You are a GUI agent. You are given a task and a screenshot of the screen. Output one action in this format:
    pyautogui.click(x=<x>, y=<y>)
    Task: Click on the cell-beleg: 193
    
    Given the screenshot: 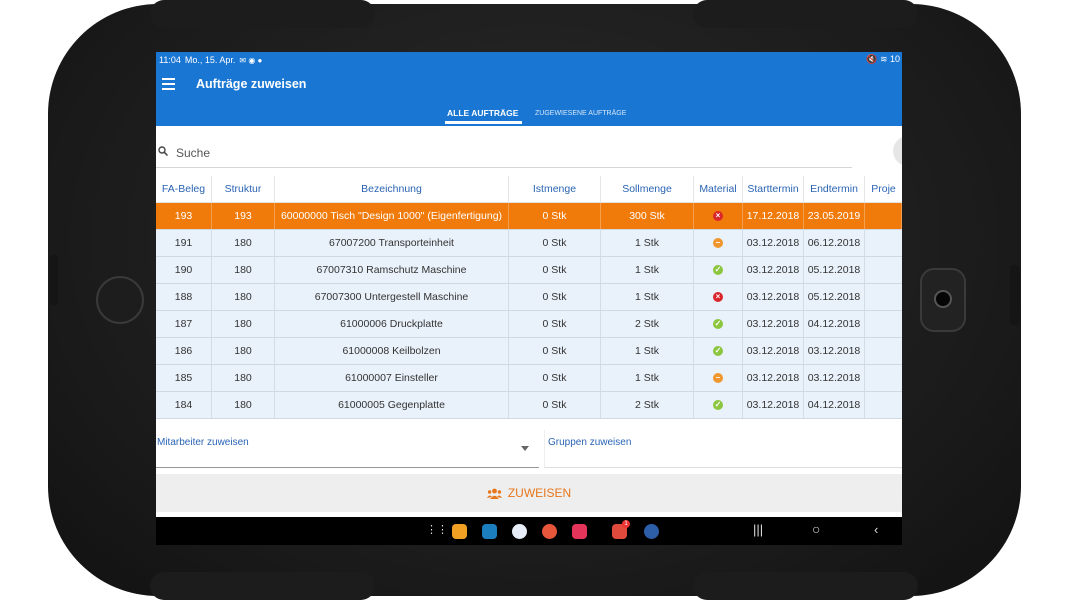 What is the action you would take?
    pyautogui.click(x=184, y=216)
    